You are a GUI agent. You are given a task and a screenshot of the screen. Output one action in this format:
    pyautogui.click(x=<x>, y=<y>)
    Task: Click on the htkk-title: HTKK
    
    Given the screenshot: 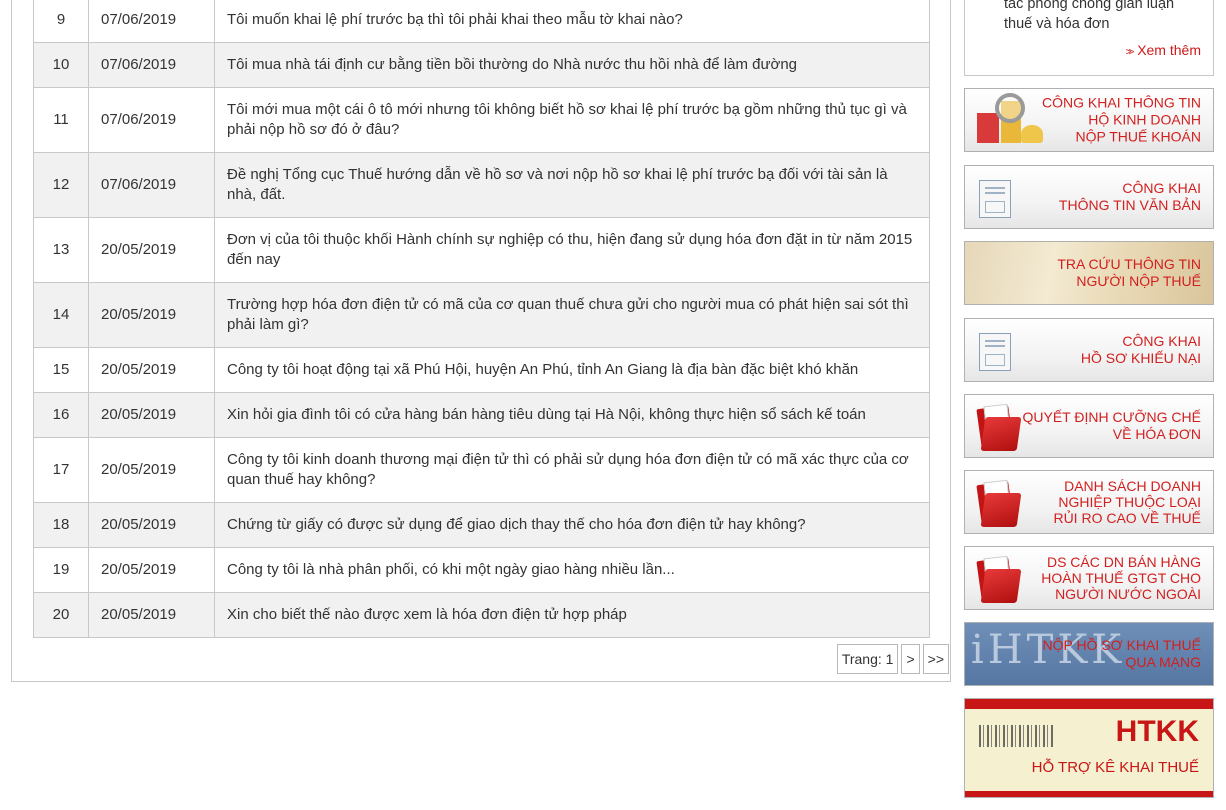 What is the action you would take?
    pyautogui.click(x=1157, y=731)
    